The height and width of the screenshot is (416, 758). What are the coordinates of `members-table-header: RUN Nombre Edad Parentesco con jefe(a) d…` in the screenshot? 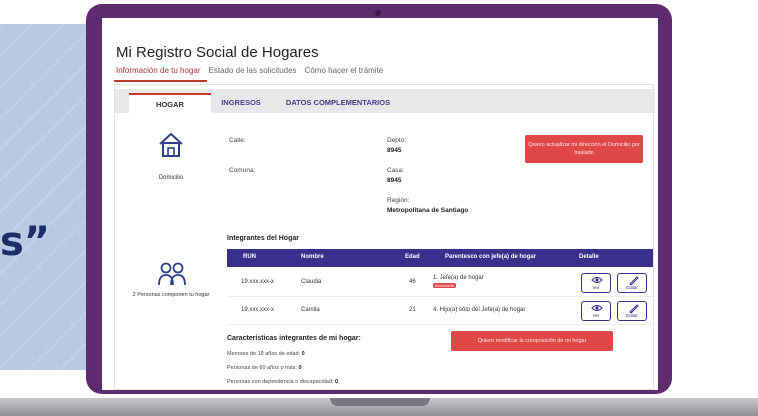 It's located at (440, 258).